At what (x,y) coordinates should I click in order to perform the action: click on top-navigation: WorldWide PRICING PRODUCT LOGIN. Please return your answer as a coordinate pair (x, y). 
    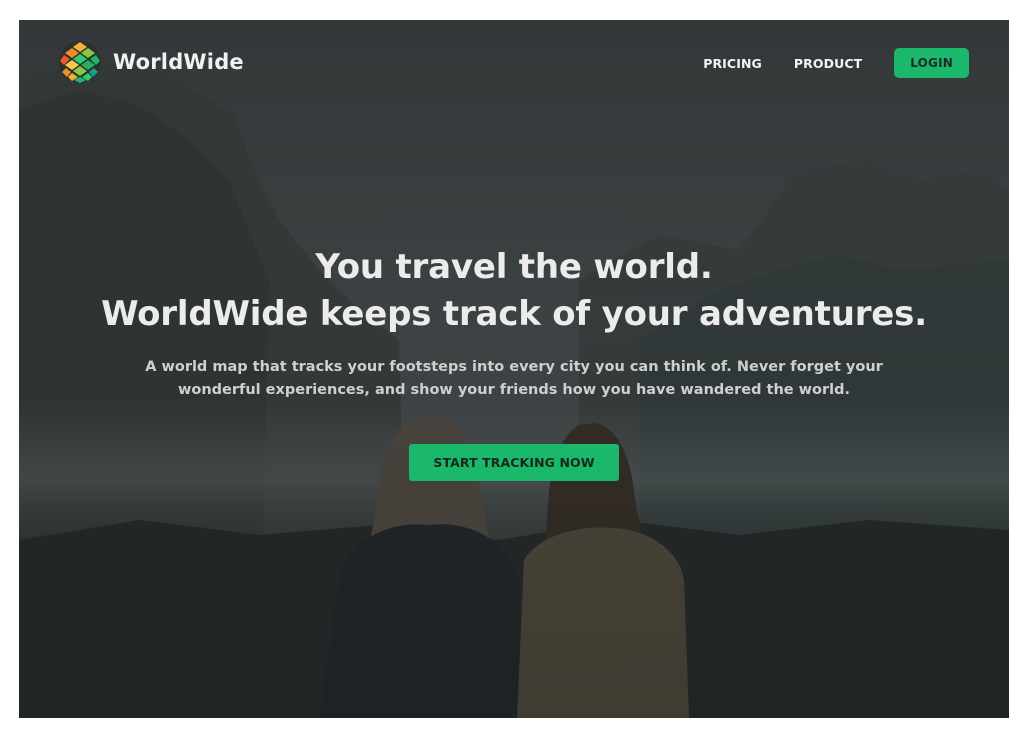
    Looking at the image, I should click on (514, 63).